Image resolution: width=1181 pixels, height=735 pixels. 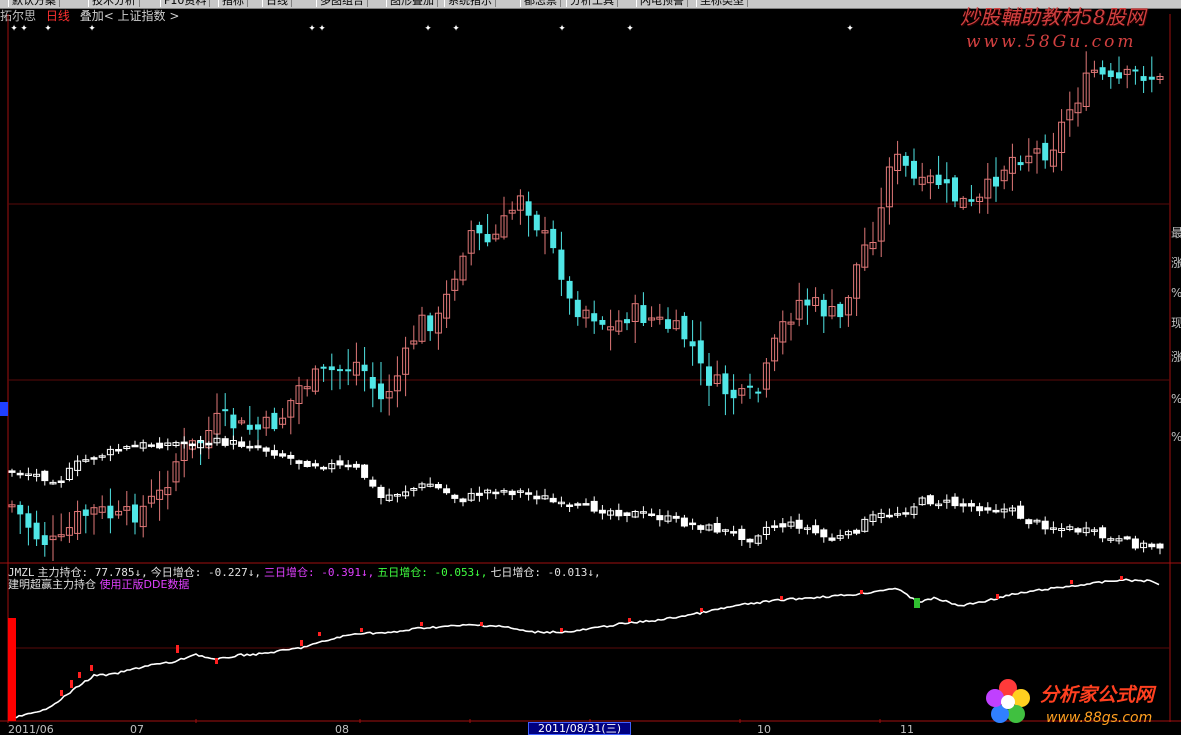 What do you see at coordinates (1176, 263) in the screenshot?
I see `right-axis-label: 涨` at bounding box center [1176, 263].